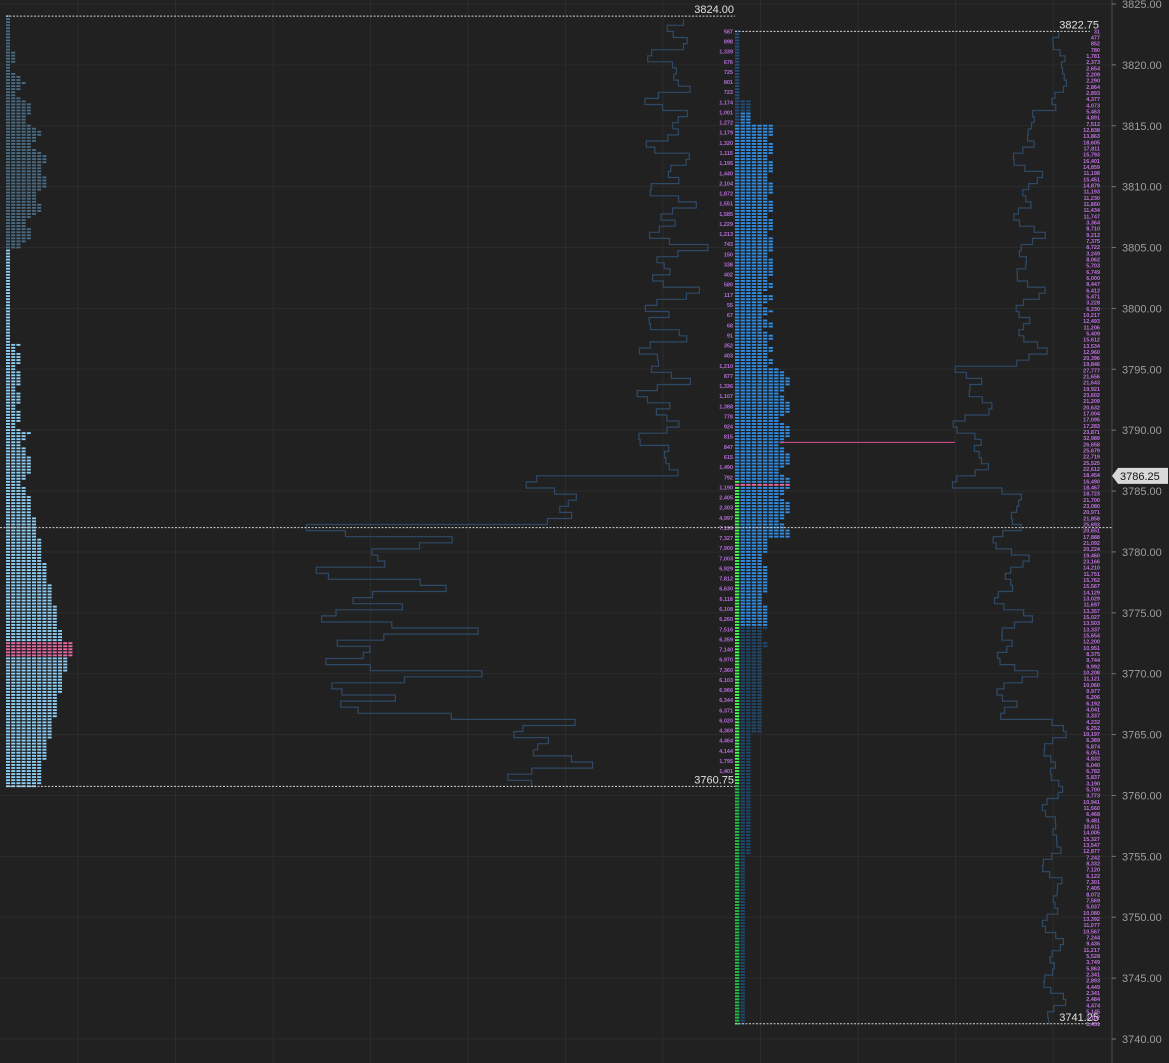  What do you see at coordinates (1093, 723) in the screenshot?
I see `volume-label: 4,232` at bounding box center [1093, 723].